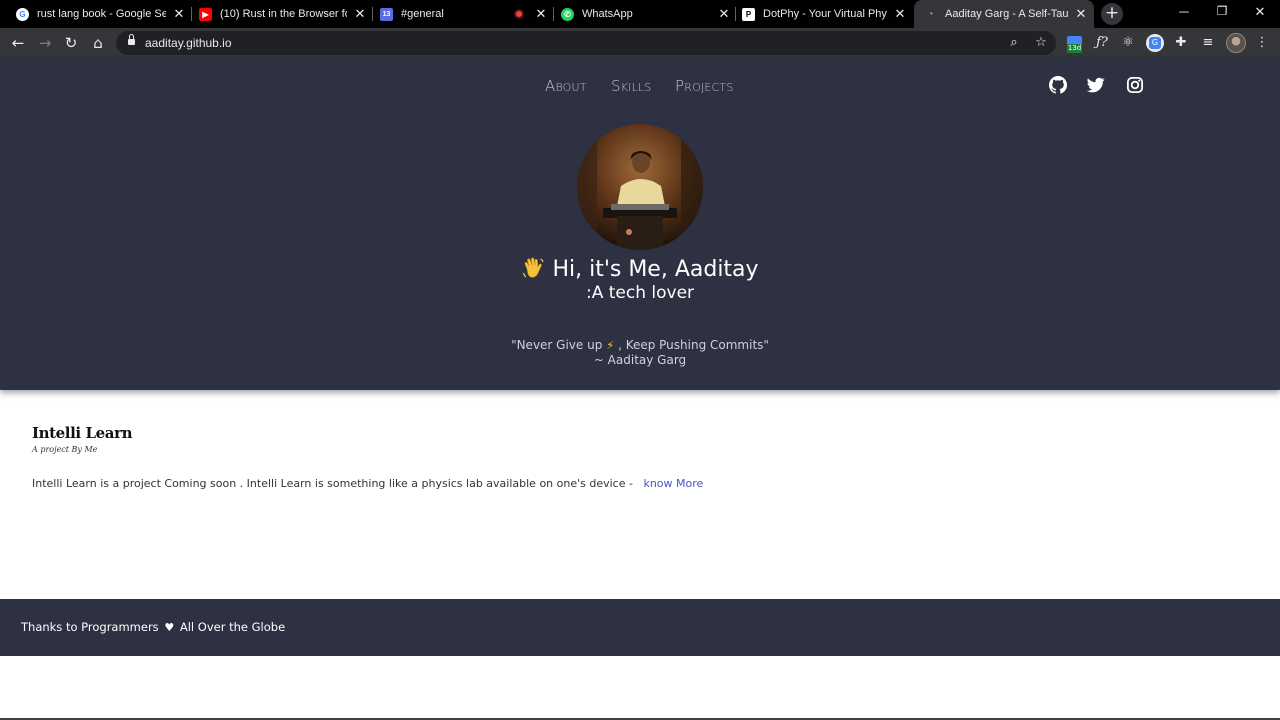  What do you see at coordinates (1236, 43) in the screenshot?
I see `profile-avatar` at bounding box center [1236, 43].